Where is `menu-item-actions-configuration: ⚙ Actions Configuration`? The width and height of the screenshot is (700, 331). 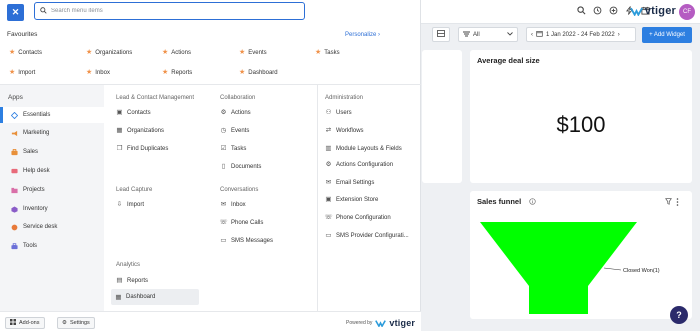 menu-item-actions-configuration: ⚙ Actions Configuration is located at coordinates (359, 164).